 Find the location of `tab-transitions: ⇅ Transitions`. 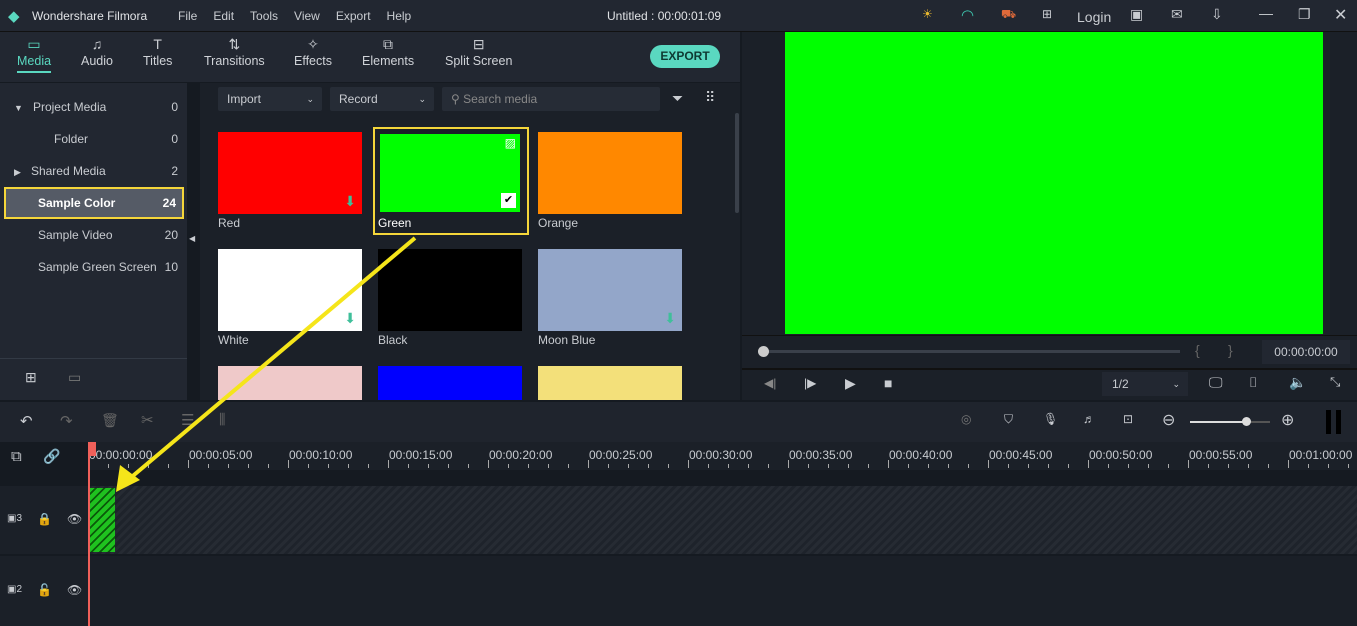

tab-transitions: ⇅ Transitions is located at coordinates (234, 52).